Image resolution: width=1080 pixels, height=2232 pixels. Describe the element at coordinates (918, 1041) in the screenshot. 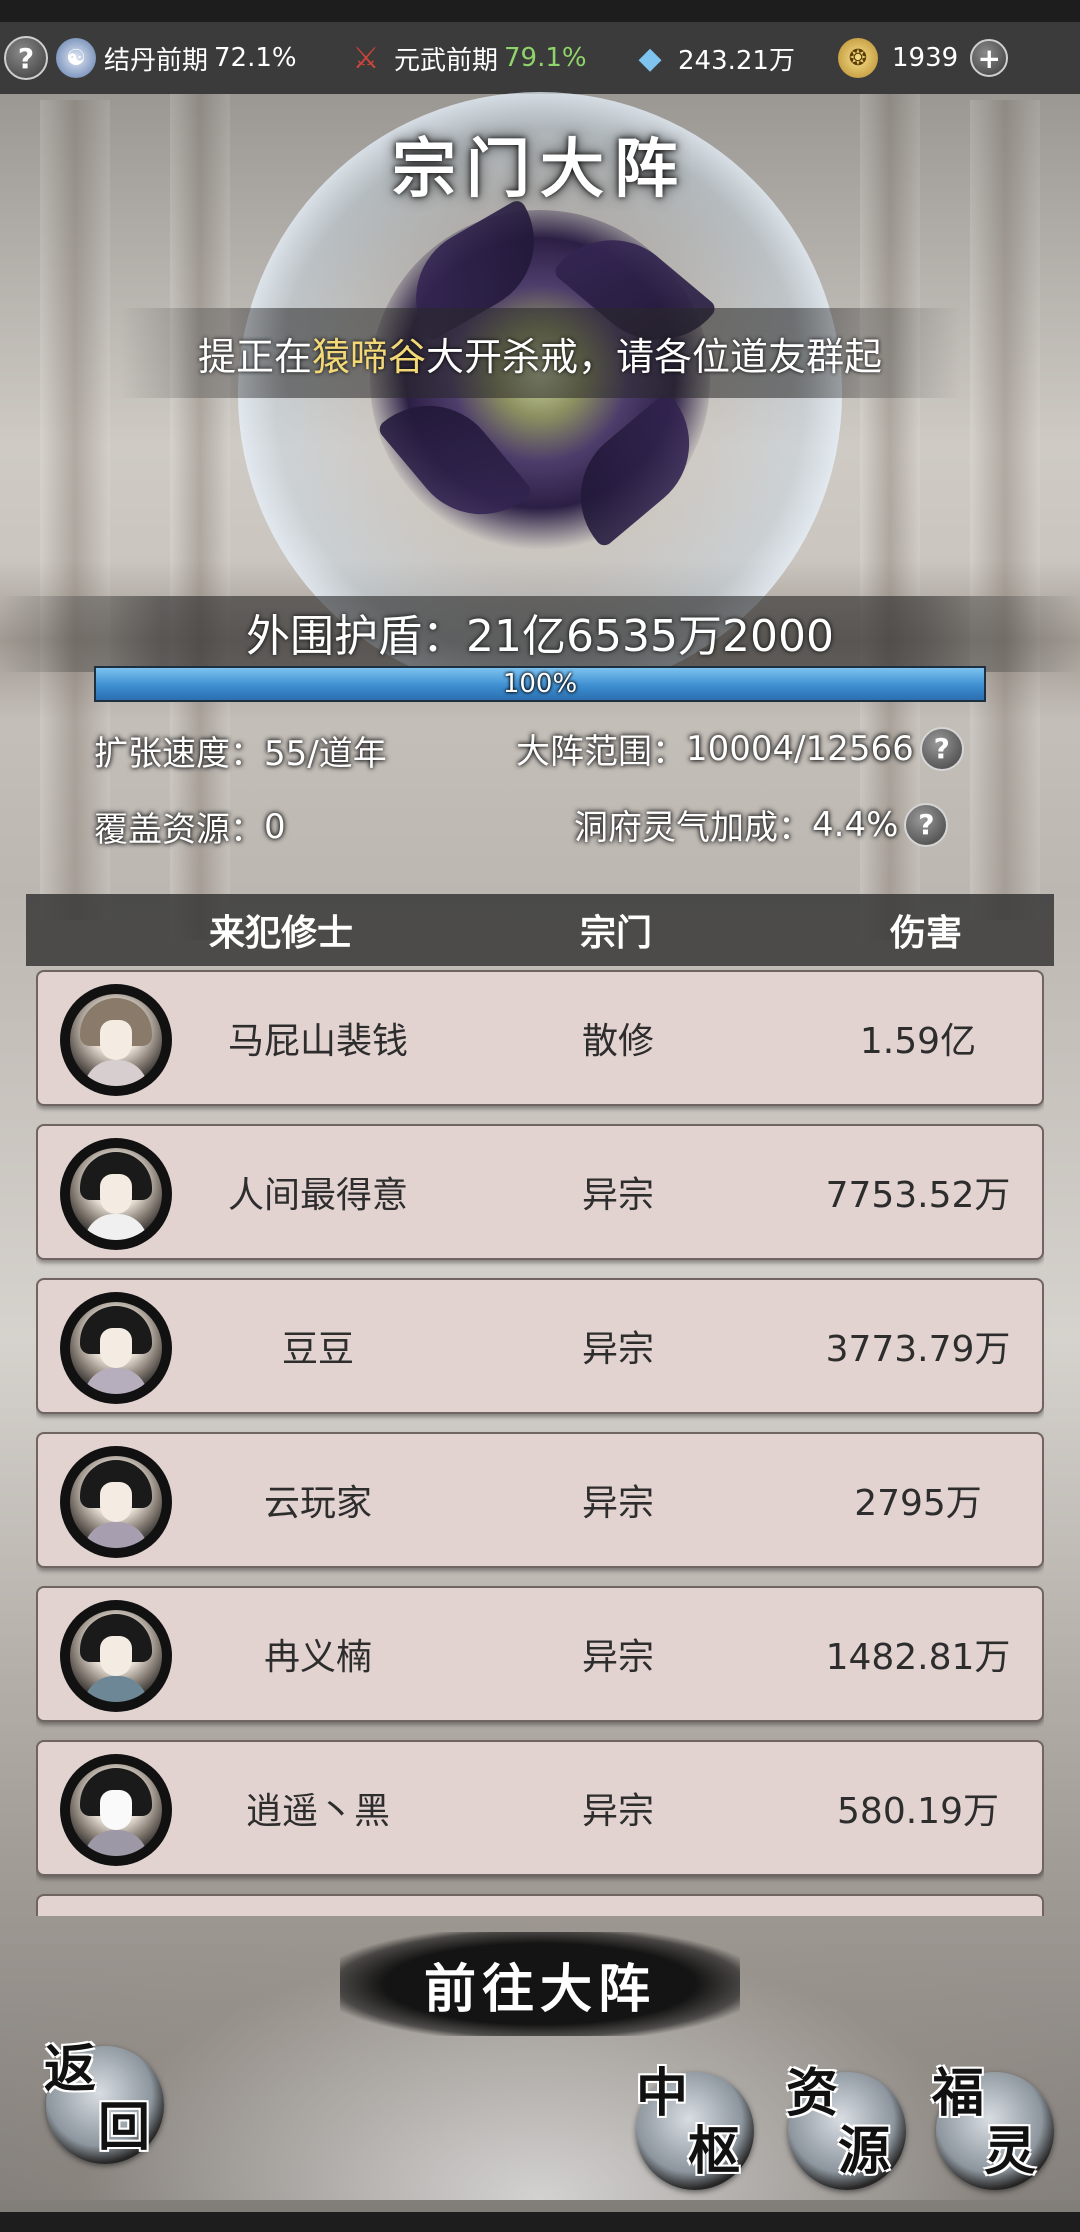

I see `attacker-damage: 1.59亿` at that location.